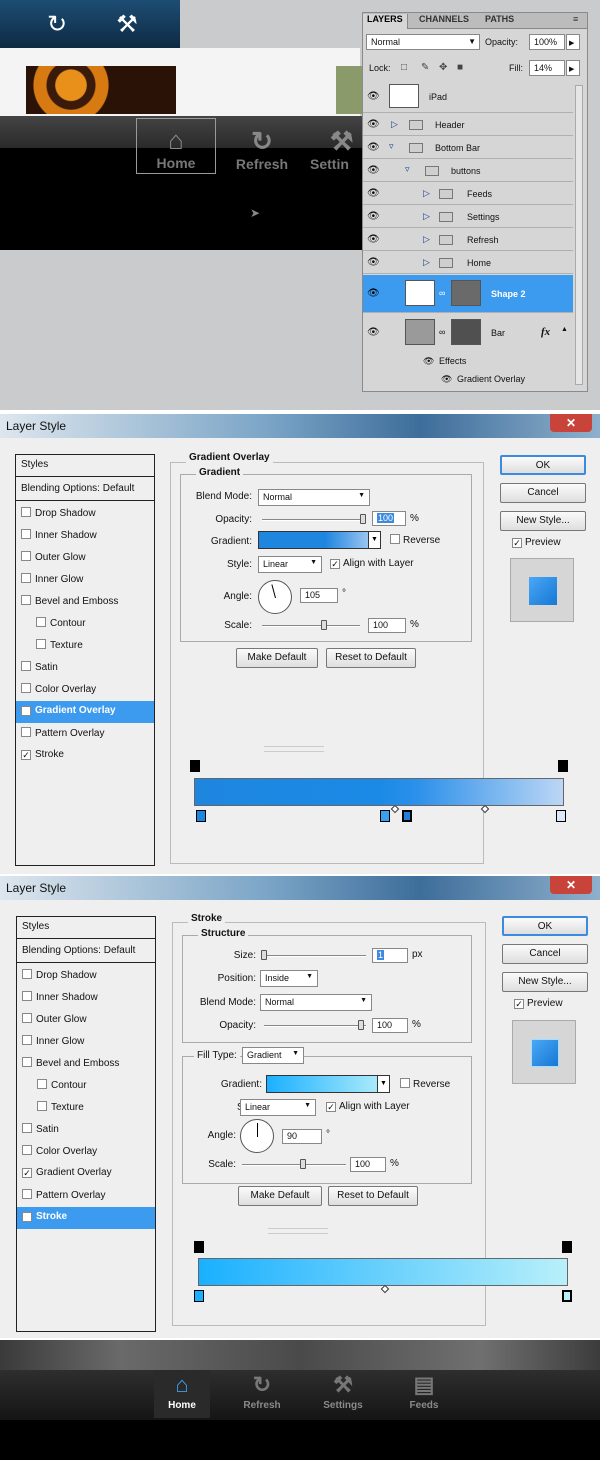  I want to click on size-slider-knob, so click(264, 955).